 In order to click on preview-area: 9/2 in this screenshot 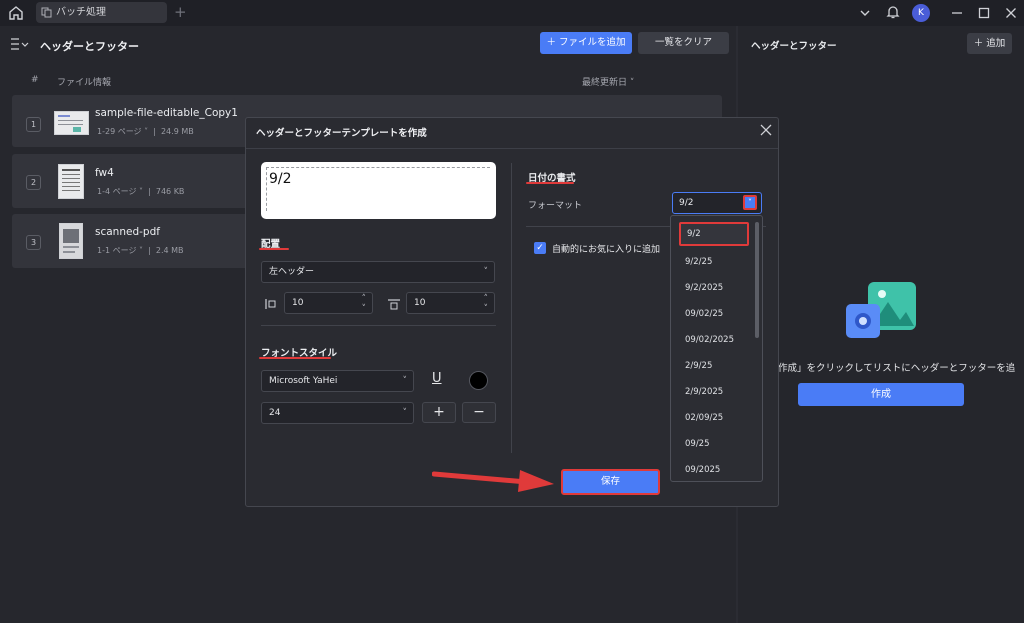, I will do `click(378, 190)`.